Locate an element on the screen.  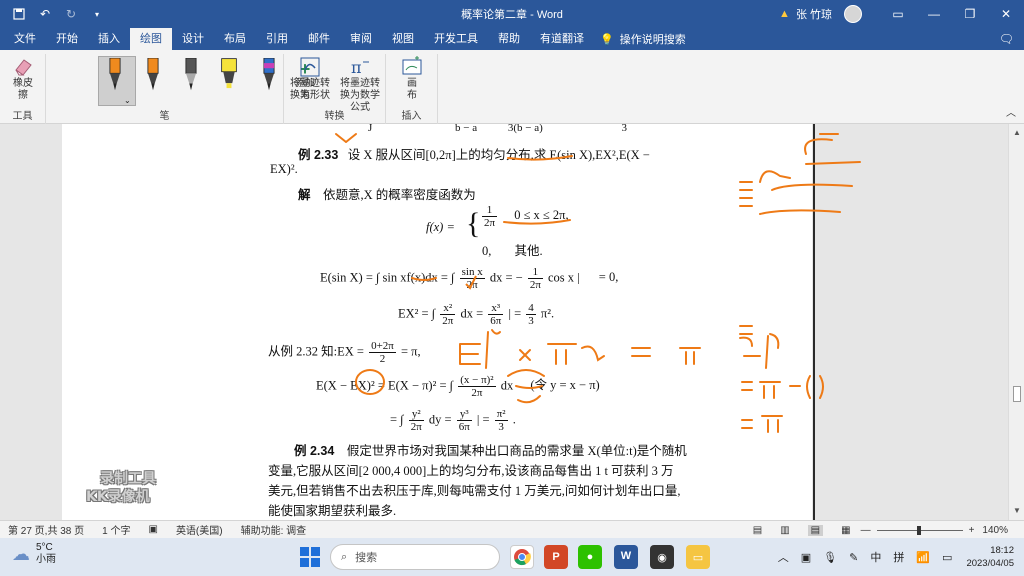
taskbar-search: ⌕ 搜索 is located at coordinates (415, 557).